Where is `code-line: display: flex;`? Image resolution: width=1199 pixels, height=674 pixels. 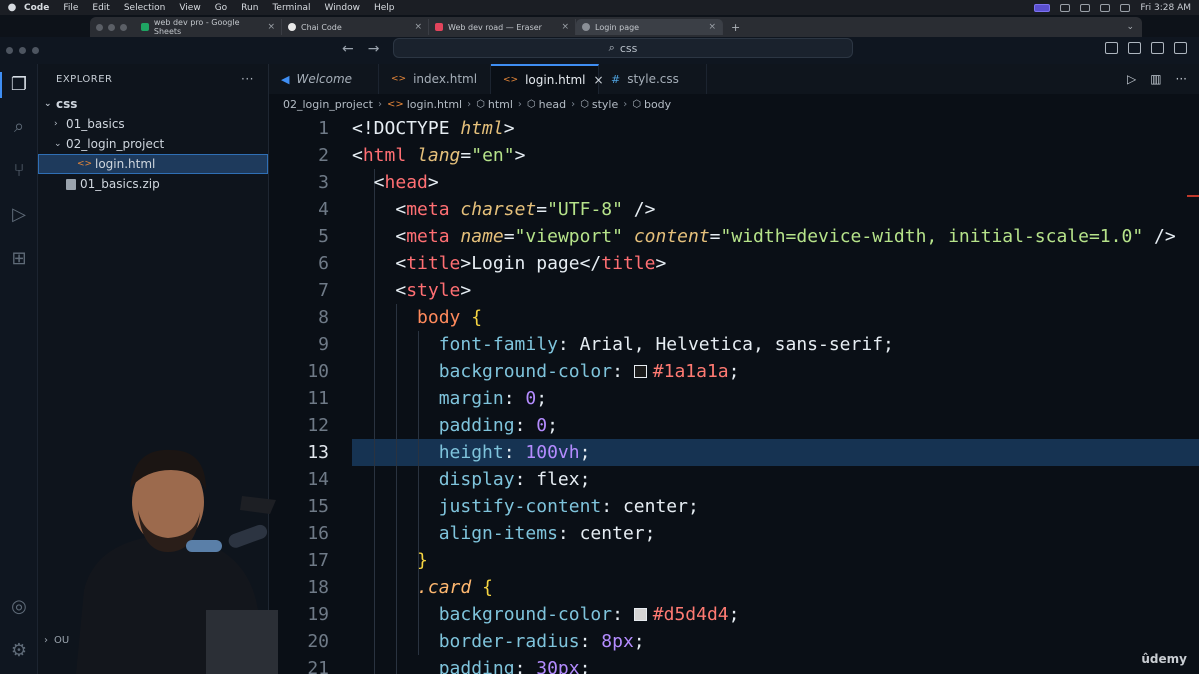
code-line: display: flex; is located at coordinates (775, 479).